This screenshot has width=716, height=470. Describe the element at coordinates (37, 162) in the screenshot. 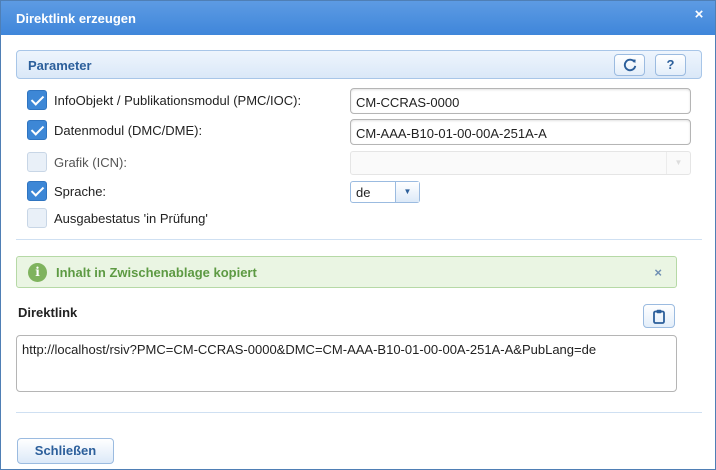

I see `icn-checkbox` at that location.